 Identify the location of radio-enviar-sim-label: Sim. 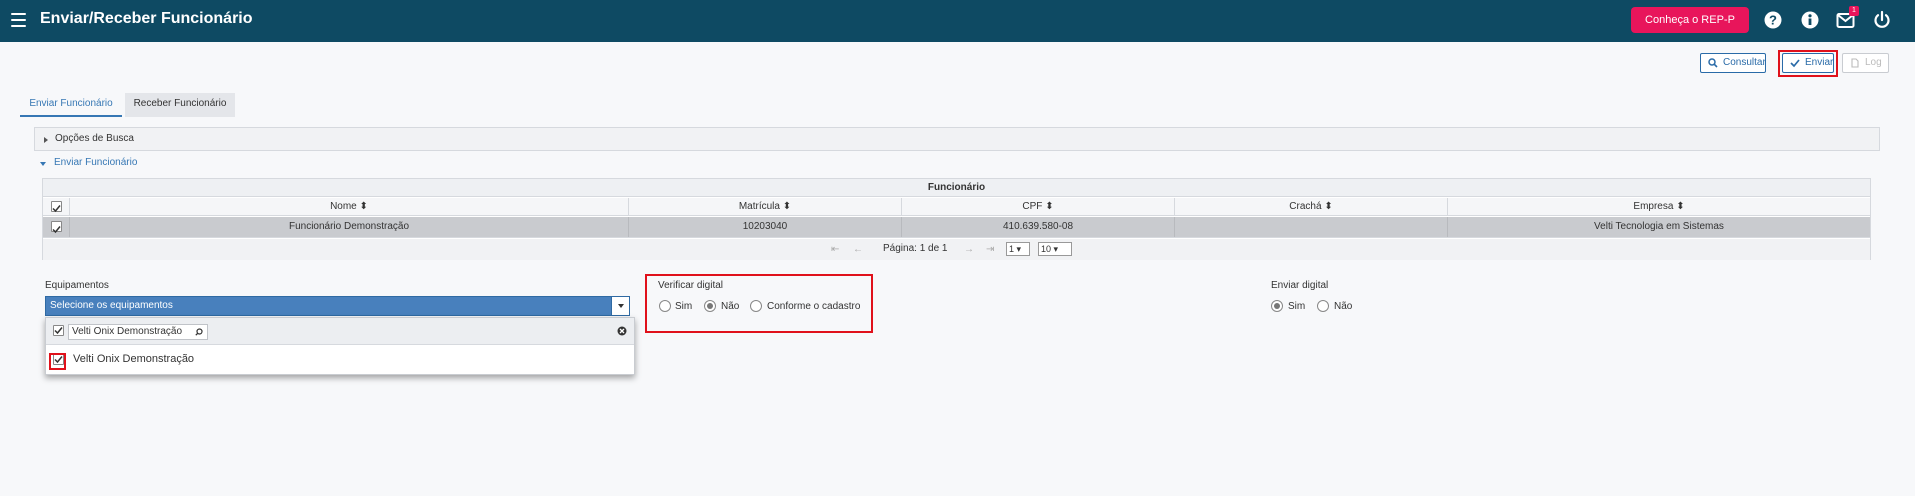
(1297, 306).